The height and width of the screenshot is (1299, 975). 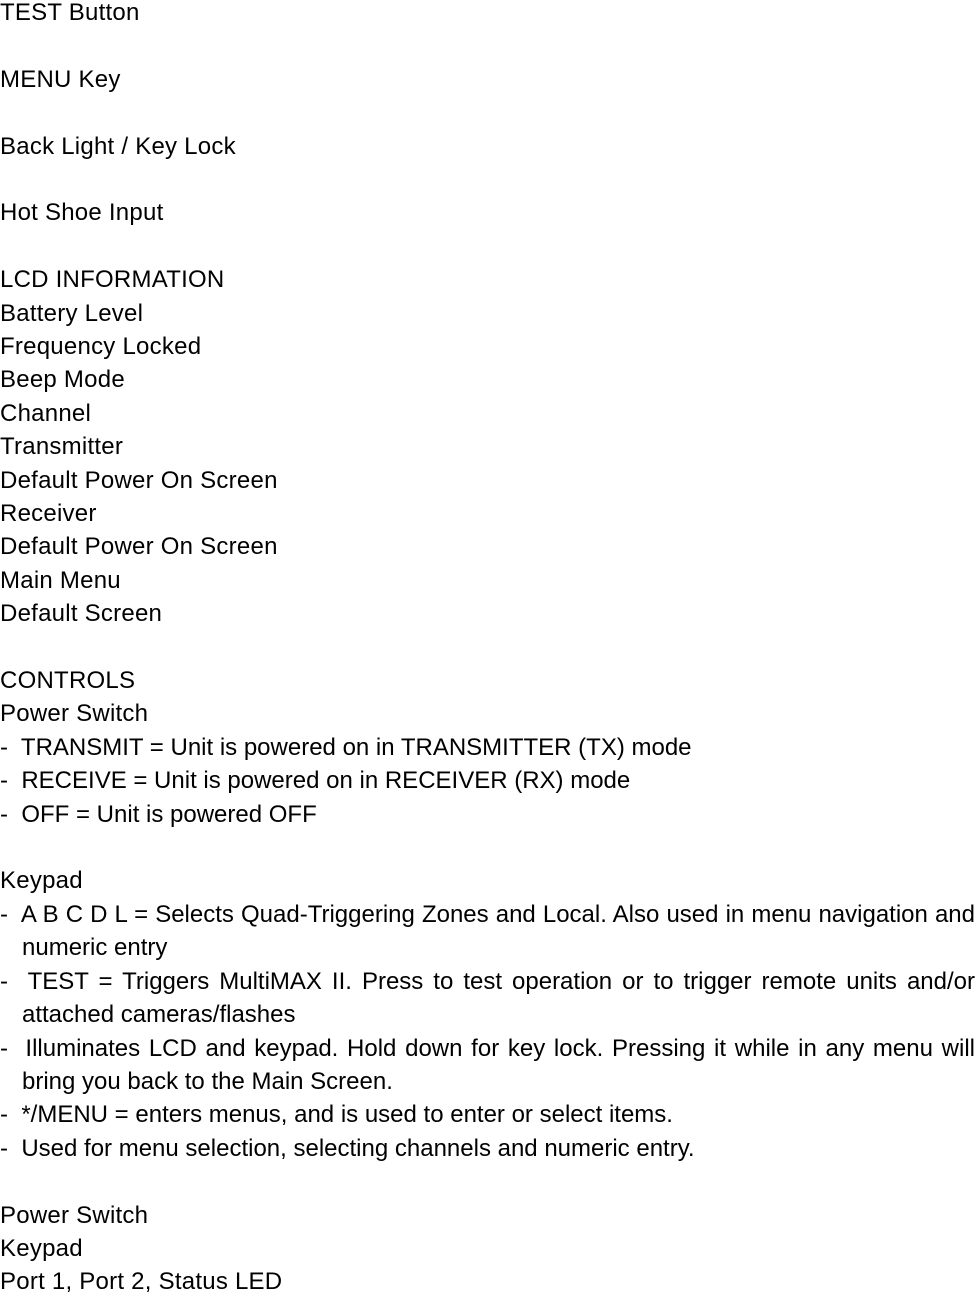 What do you see at coordinates (101, 346) in the screenshot?
I see `lcd-item-frequency-locked: Frequency Locked` at bounding box center [101, 346].